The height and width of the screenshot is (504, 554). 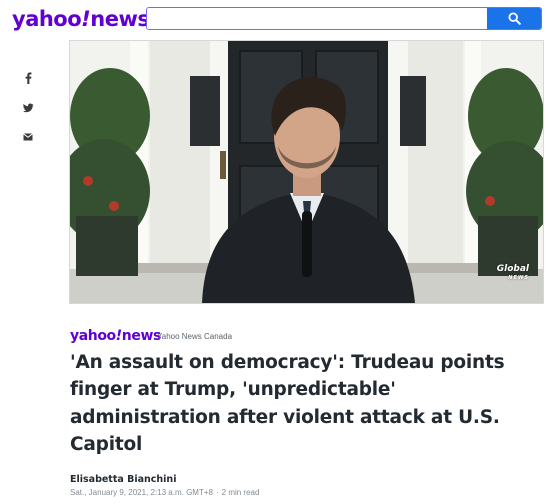 I want to click on facebook-icon, so click(x=28, y=78).